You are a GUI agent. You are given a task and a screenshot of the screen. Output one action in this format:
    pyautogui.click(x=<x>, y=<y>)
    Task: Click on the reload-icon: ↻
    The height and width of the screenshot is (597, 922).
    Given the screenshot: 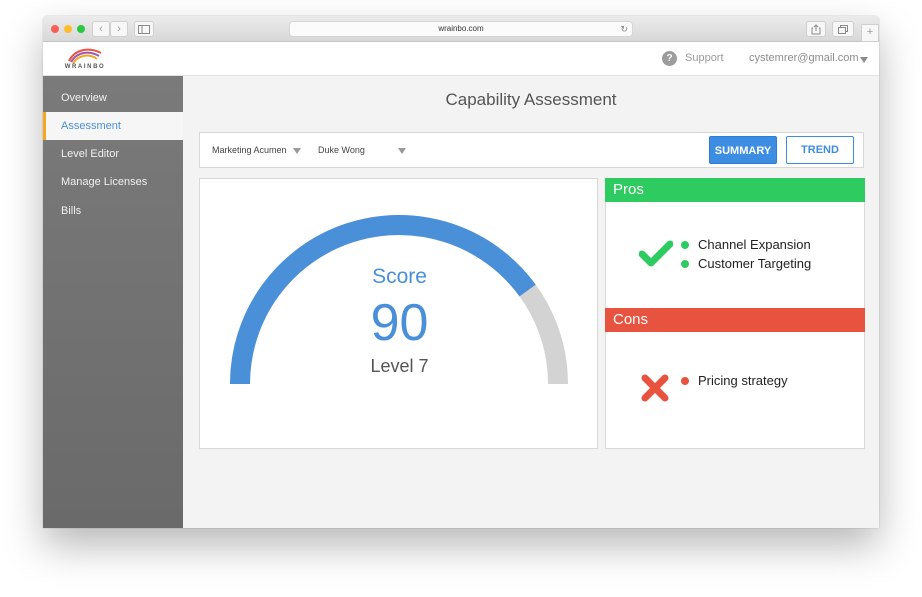 What is the action you would take?
    pyautogui.click(x=624, y=29)
    